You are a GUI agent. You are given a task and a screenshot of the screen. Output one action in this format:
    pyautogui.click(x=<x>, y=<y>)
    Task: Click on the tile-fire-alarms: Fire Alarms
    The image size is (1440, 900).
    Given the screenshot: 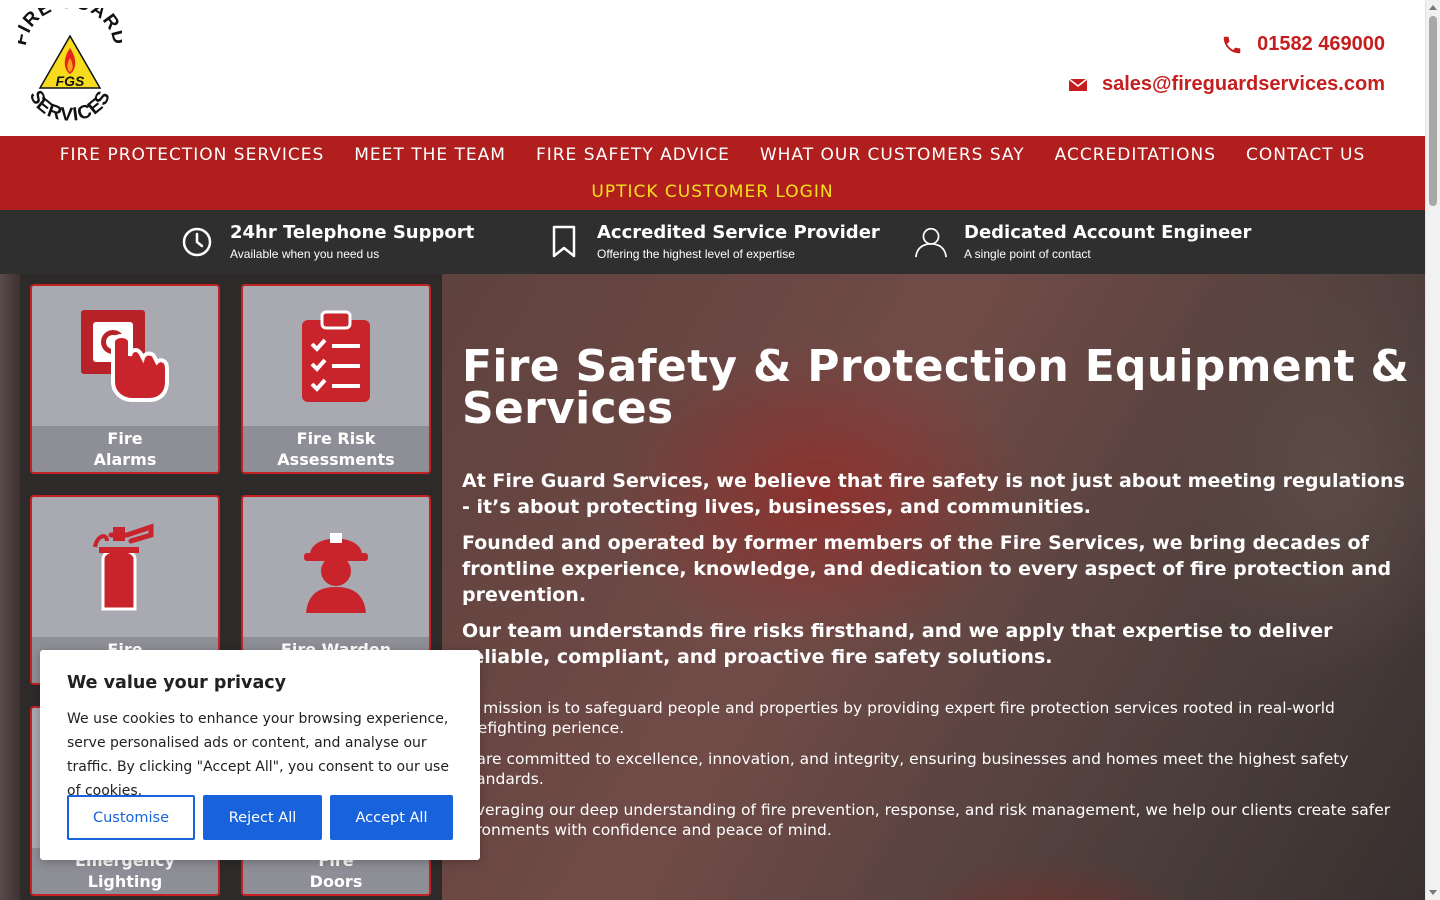 What is the action you would take?
    pyautogui.click(x=125, y=379)
    